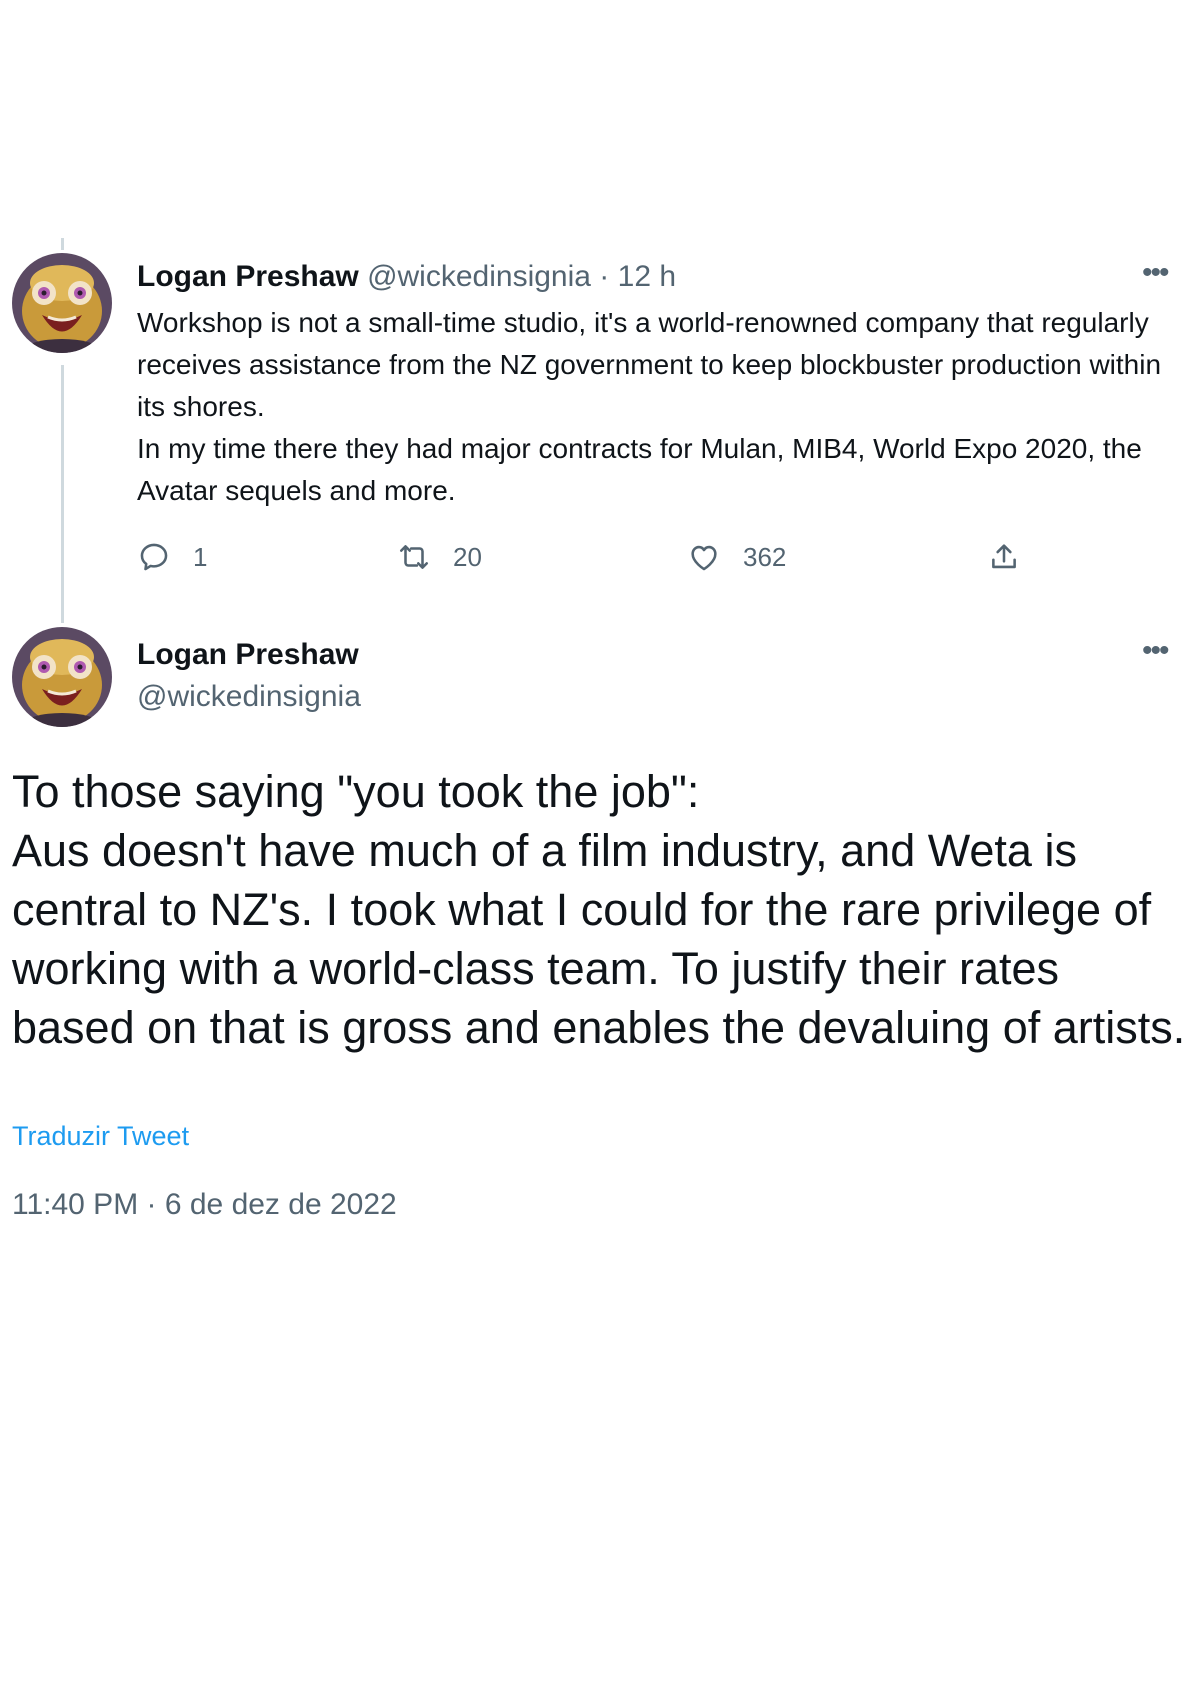 Image resolution: width=1200 pixels, height=1698 pixels. Describe the element at coordinates (154, 557) in the screenshot. I see `reply-icon` at that location.